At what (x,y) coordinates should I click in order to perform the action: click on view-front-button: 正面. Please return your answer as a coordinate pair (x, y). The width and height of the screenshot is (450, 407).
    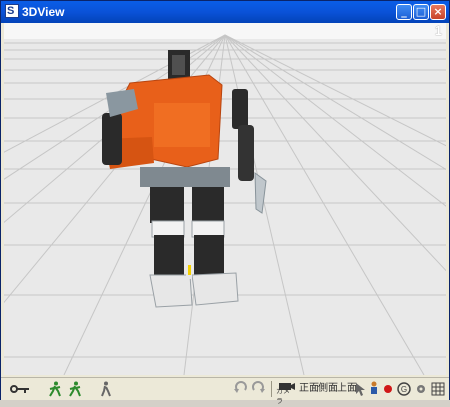
    Looking at the image, I should click on (309, 389).